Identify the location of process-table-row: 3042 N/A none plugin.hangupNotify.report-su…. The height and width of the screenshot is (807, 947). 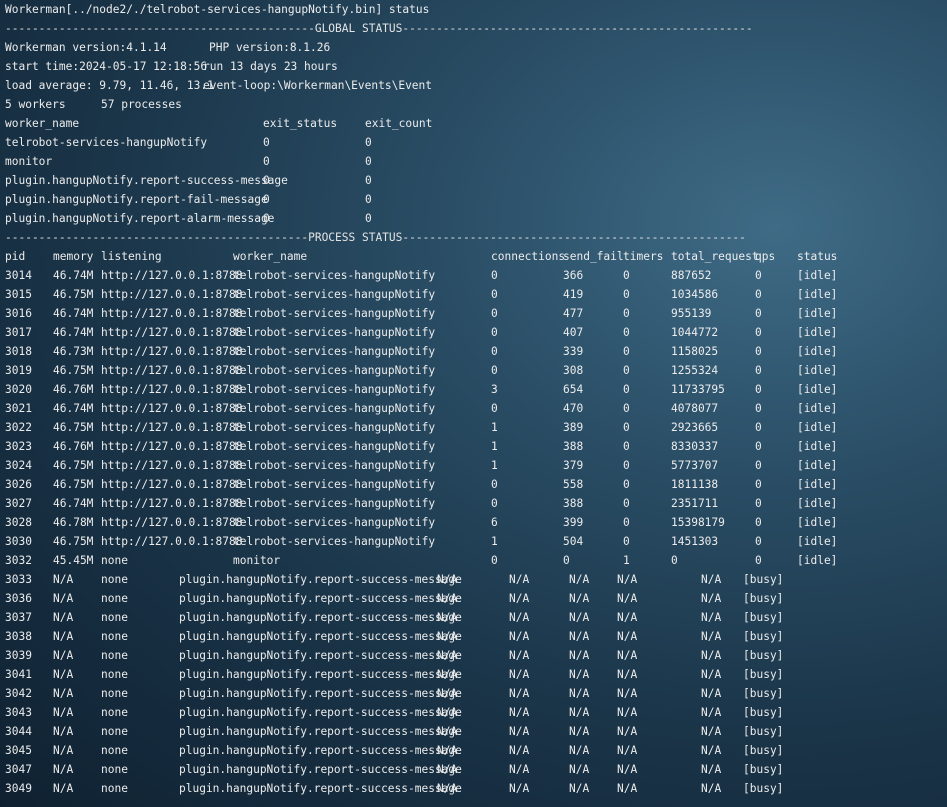
(470, 693).